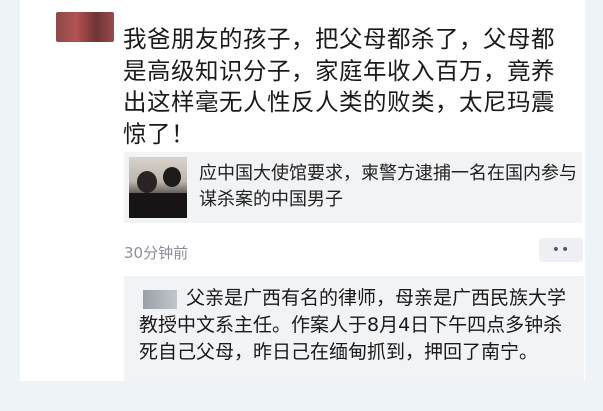 Image resolution: width=603 pixels, height=411 pixels. Describe the element at coordinates (561, 250) in the screenshot. I see `more-options-button: ••` at that location.